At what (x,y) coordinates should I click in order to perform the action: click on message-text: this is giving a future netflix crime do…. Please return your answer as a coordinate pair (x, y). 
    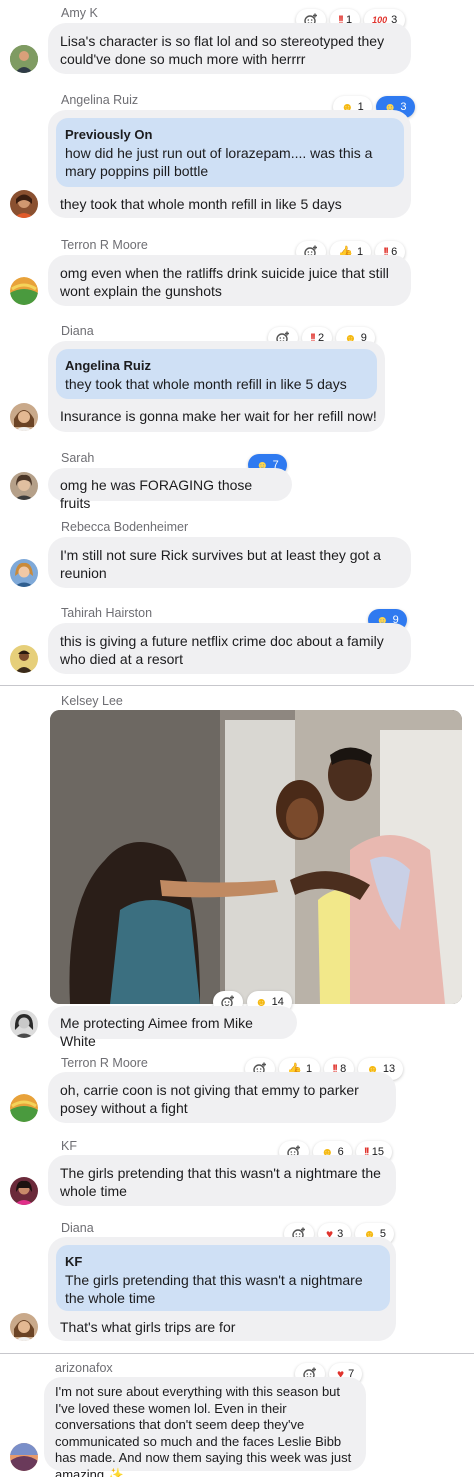
    Looking at the image, I should click on (222, 650).